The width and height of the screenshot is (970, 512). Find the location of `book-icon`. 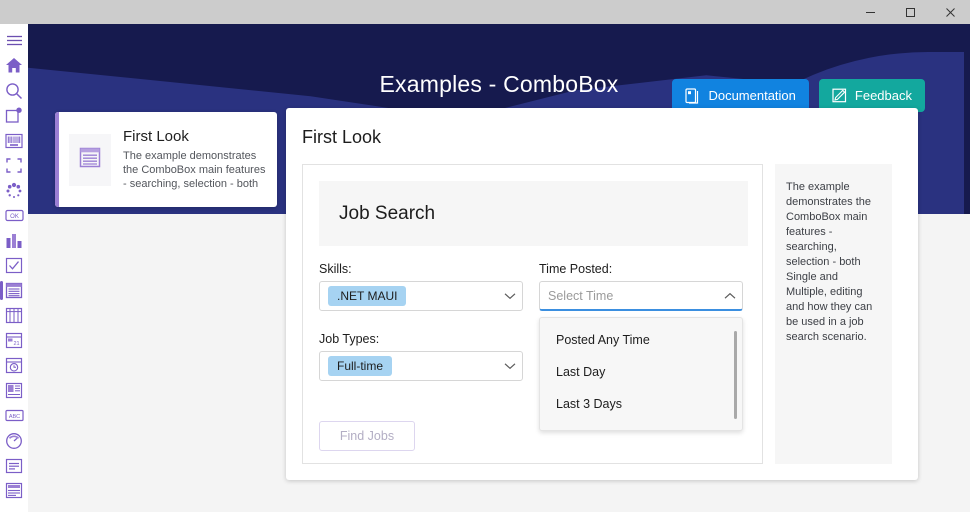

book-icon is located at coordinates (692, 95).